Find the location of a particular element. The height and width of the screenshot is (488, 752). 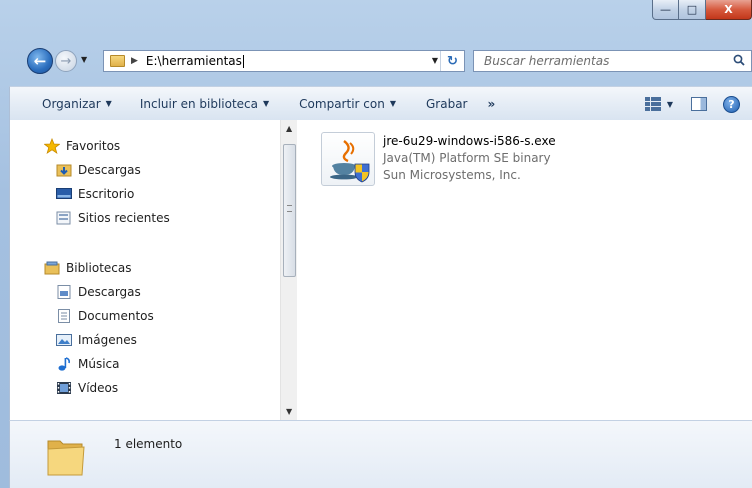

share-with-menu: Compartir con ▼ is located at coordinates (347, 104).